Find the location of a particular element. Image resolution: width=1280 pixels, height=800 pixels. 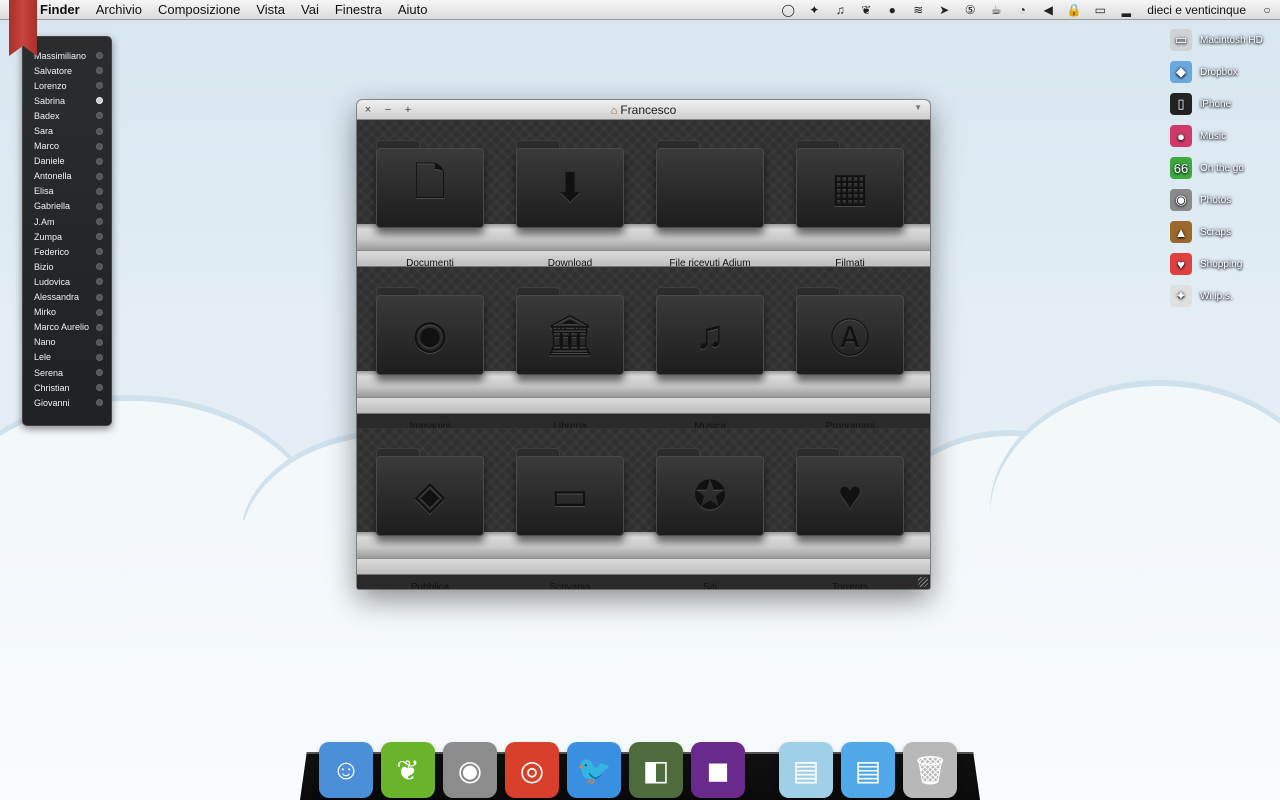

bowler-hat-icon: ● is located at coordinates (892, 10).